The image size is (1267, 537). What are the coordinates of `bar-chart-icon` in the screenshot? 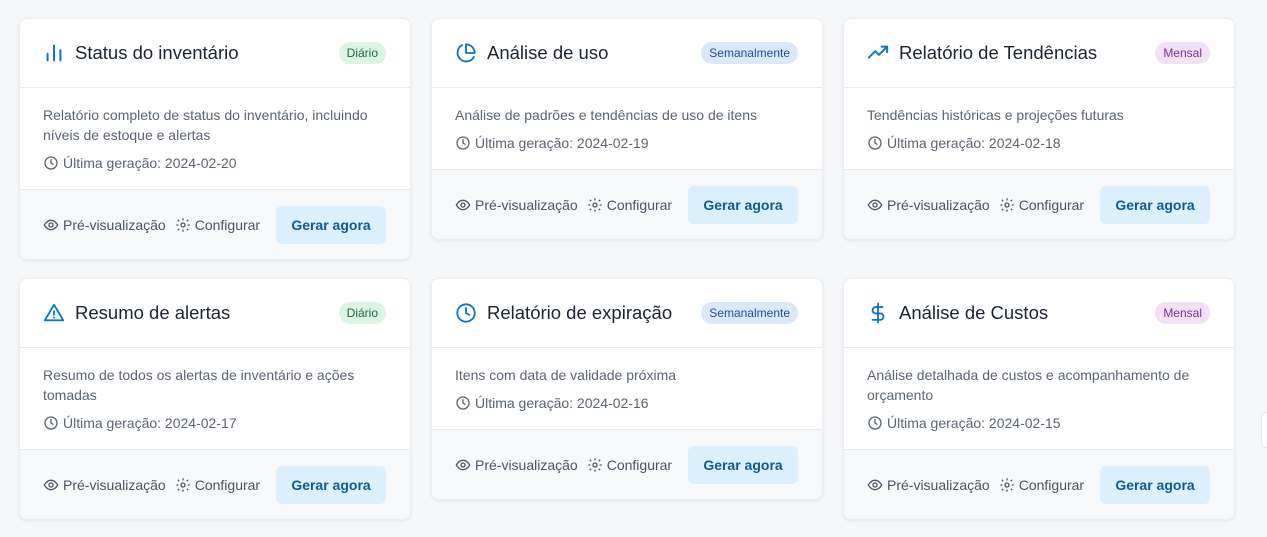 It's located at (54, 53).